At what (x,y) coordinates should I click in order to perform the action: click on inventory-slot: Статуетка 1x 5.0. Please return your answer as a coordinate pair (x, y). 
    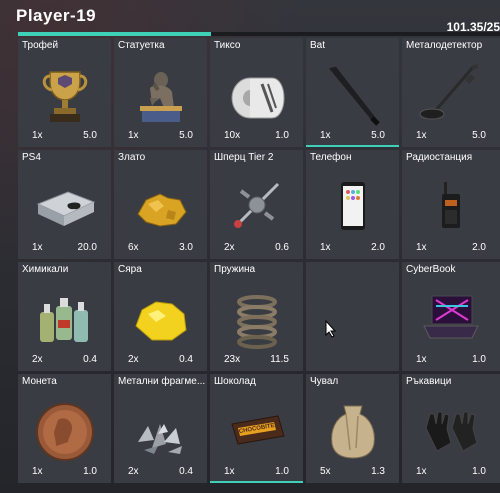
    Looking at the image, I should click on (160, 92).